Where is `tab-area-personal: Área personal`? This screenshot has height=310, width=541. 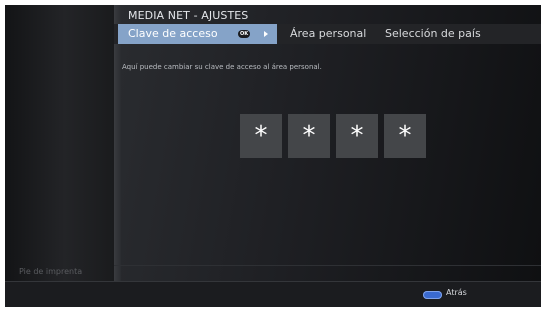 tab-area-personal: Área personal is located at coordinates (328, 34).